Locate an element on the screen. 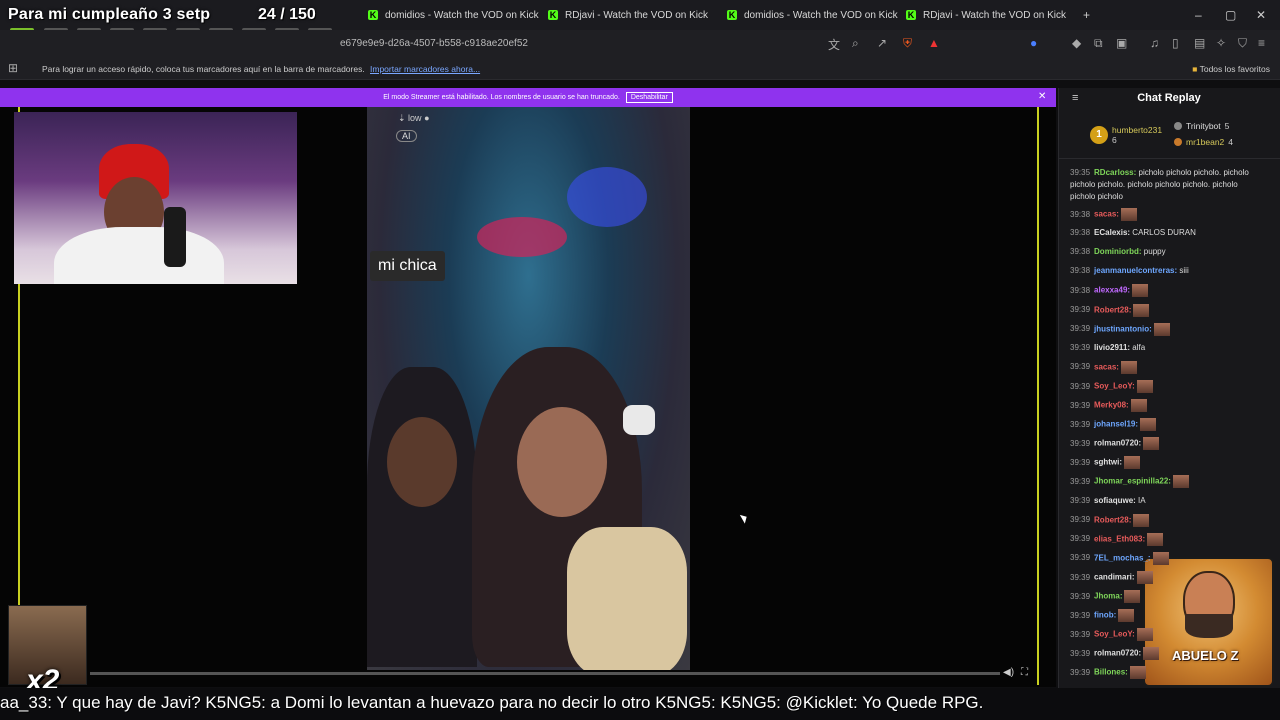  menu-icon: ≡ is located at coordinates (1261, 43).